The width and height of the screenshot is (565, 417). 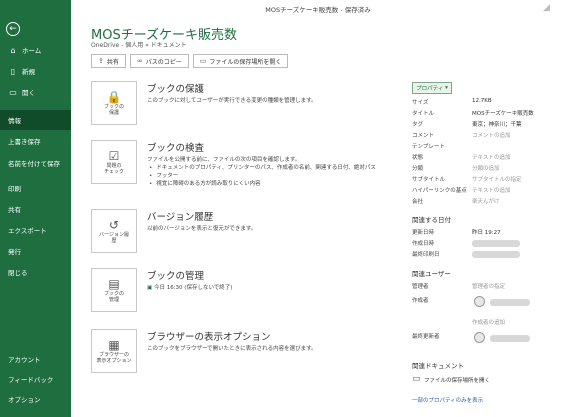 What do you see at coordinates (180, 217) in the screenshot?
I see `section-heading: バージョン履歴` at bounding box center [180, 217].